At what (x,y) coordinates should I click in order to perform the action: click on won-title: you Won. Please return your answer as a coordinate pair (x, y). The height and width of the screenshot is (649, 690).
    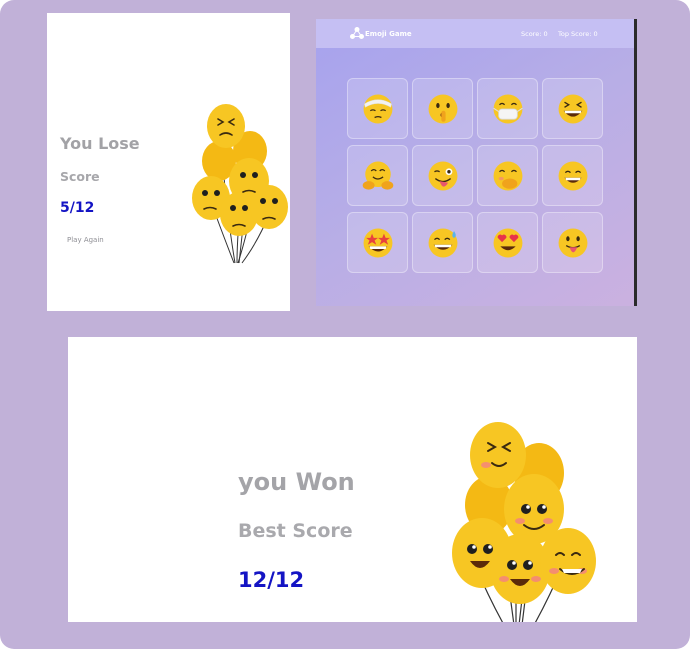
    Looking at the image, I should click on (296, 482).